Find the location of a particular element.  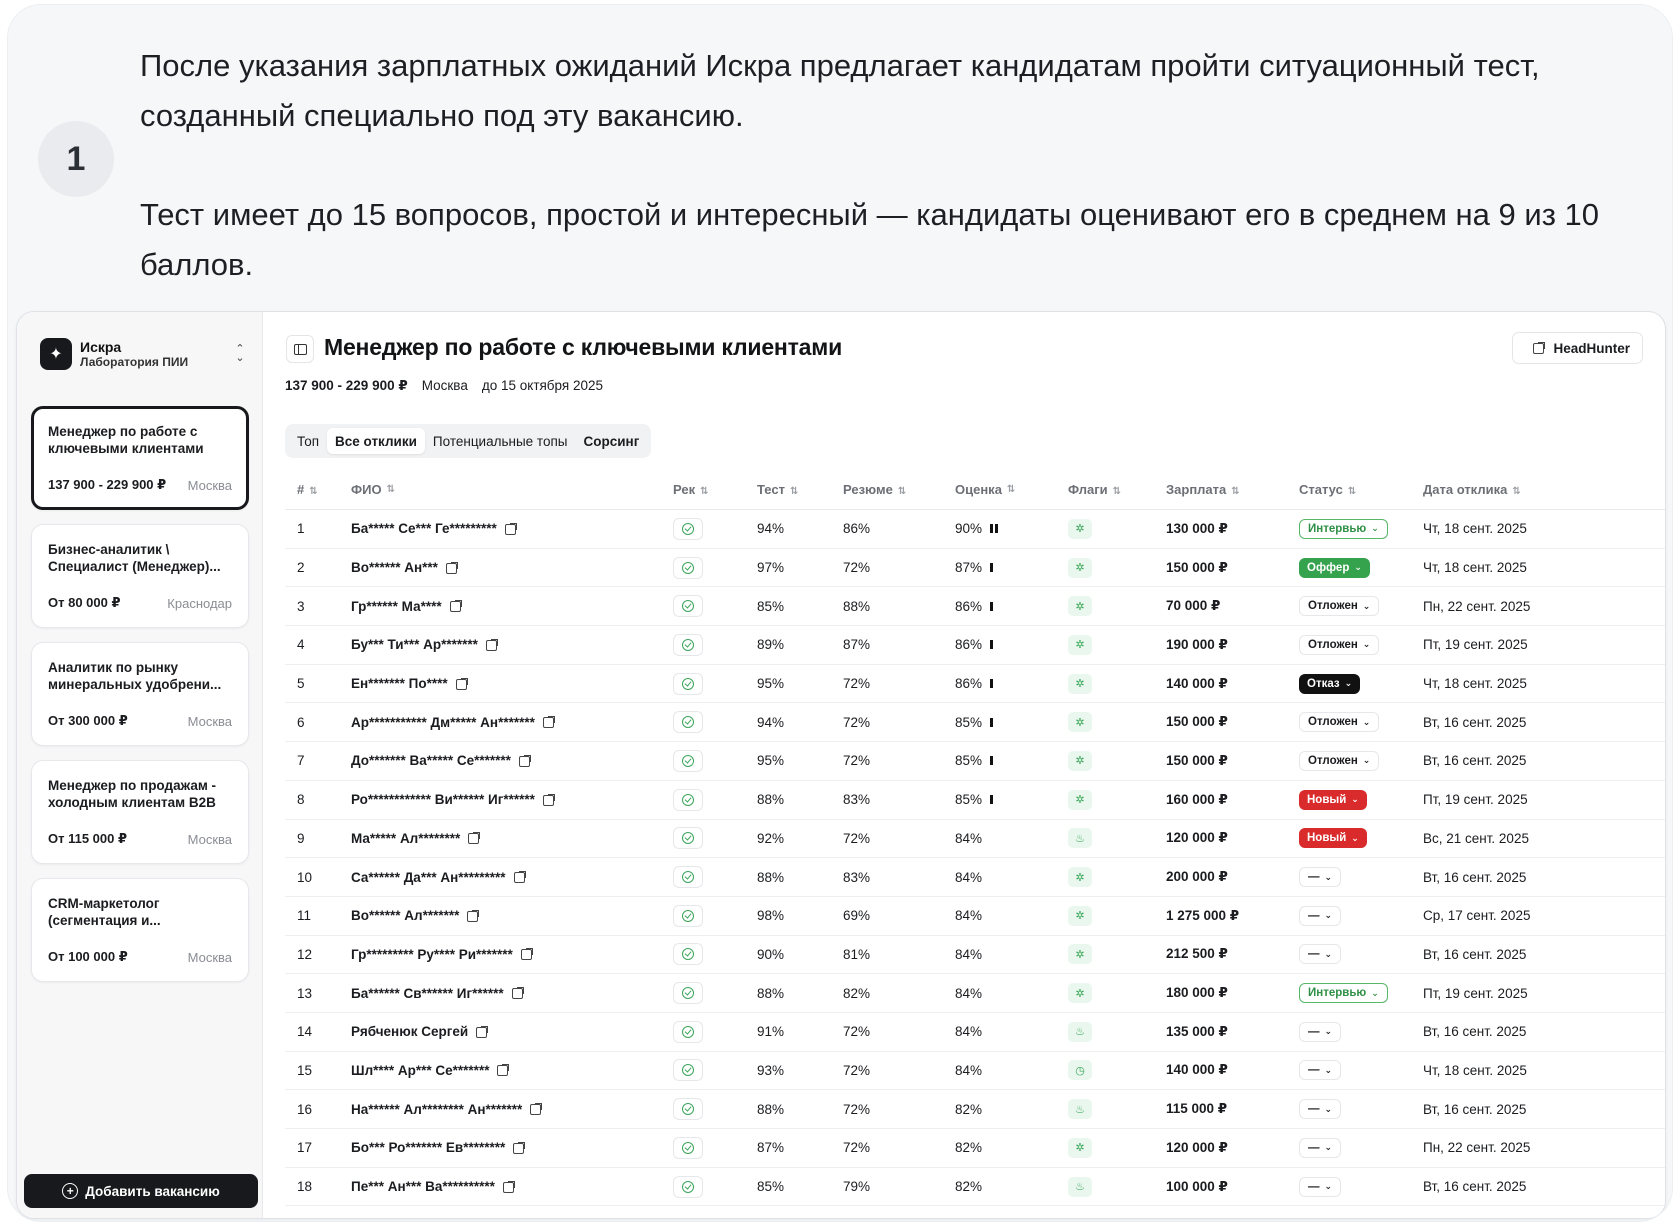

col-rek: Рек ⇅ is located at coordinates (715, 489).